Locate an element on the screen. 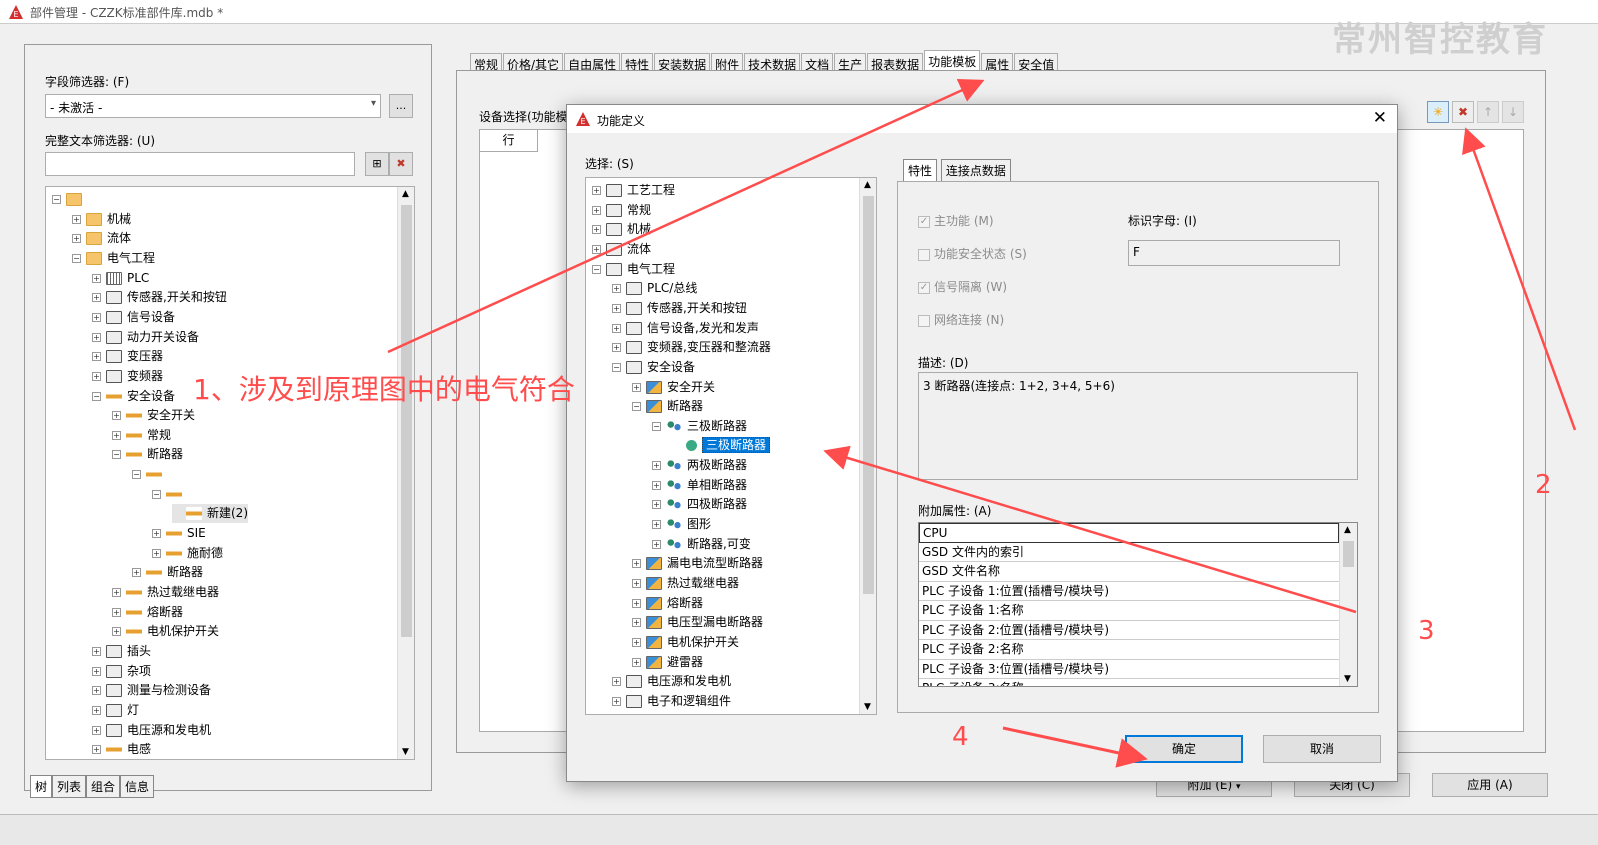  annotation-text-1: 1、涉及到原理图中的电气符合 is located at coordinates (384, 389).